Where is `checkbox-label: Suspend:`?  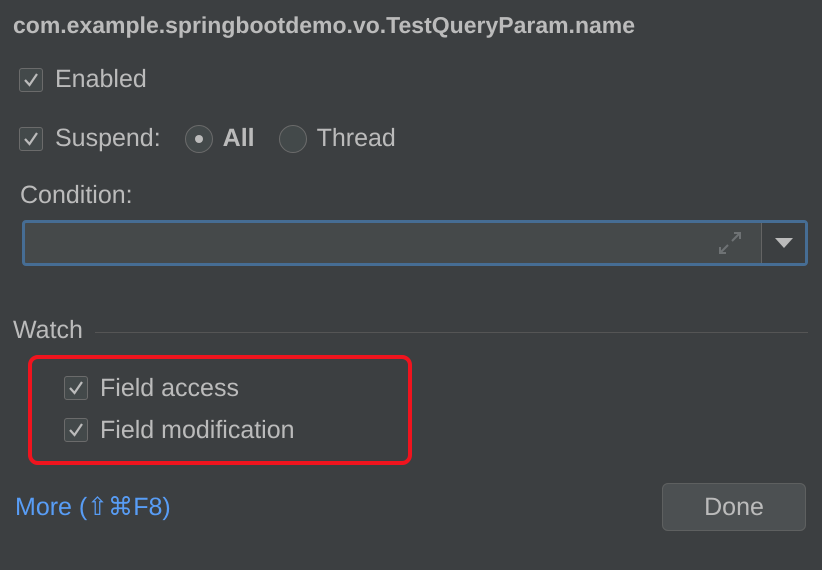 checkbox-label: Suspend: is located at coordinates (108, 138).